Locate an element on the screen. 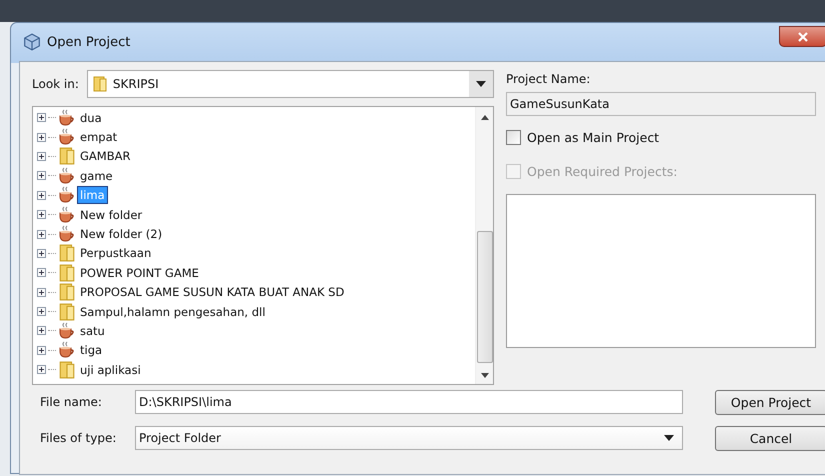 This screenshot has height=476, width=825. tree-item: New folder is located at coordinates (111, 214).